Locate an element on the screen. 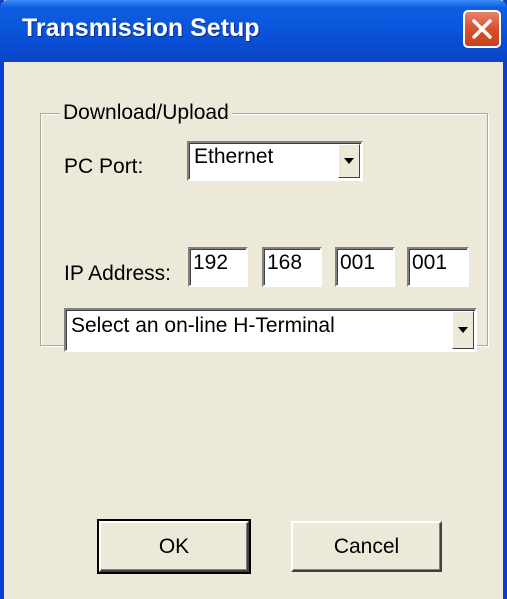 The height and width of the screenshot is (599, 507). cancel-button: Cancel is located at coordinates (366, 546).